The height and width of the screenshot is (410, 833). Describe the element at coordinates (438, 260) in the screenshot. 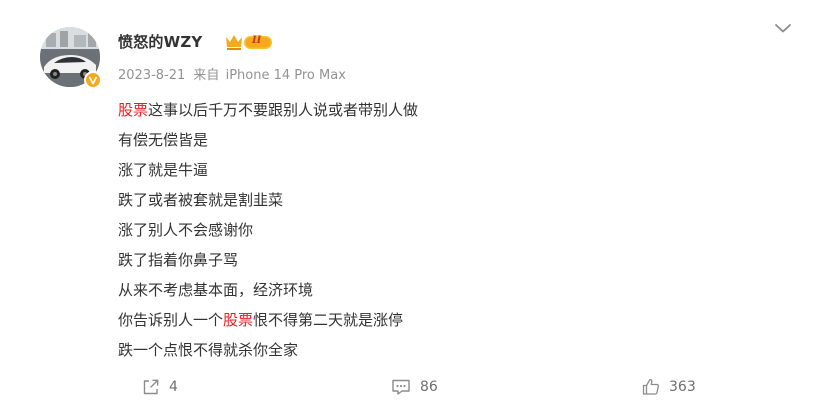

I see `post-text-line: 跌了指着你鼻子骂` at that location.